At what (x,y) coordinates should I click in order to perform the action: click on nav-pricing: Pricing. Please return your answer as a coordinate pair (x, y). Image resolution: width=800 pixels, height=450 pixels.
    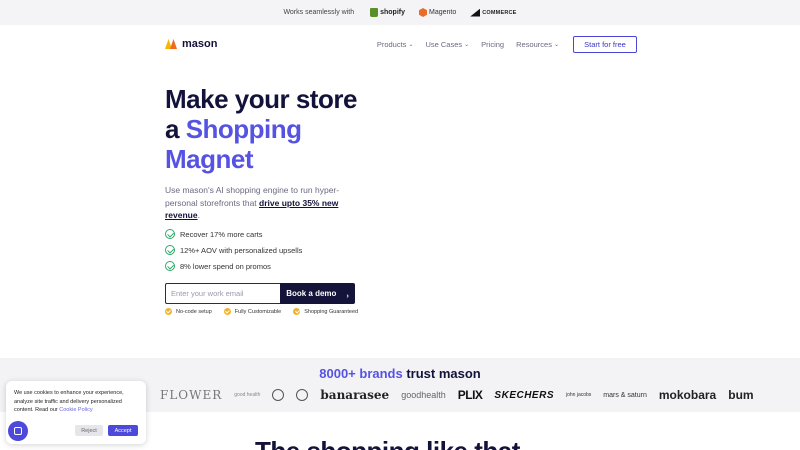
    Looking at the image, I should click on (492, 44).